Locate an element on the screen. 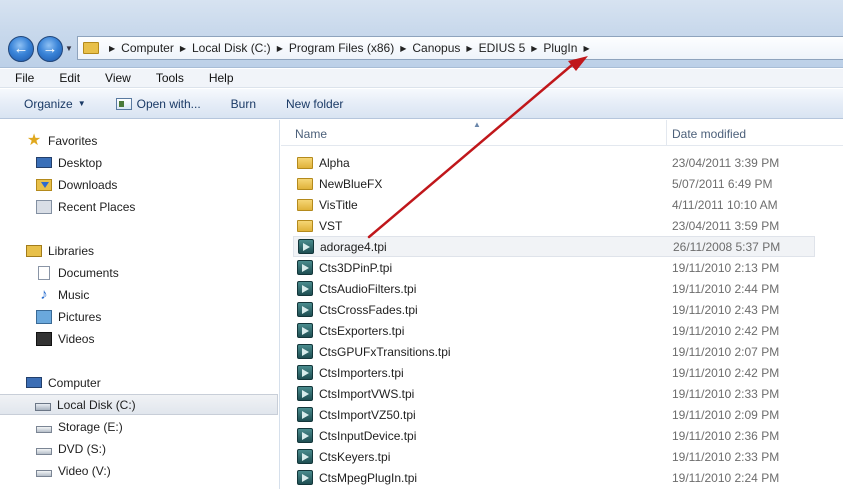 The width and height of the screenshot is (843, 489). organize-button: Organize ▼ is located at coordinates (55, 104).